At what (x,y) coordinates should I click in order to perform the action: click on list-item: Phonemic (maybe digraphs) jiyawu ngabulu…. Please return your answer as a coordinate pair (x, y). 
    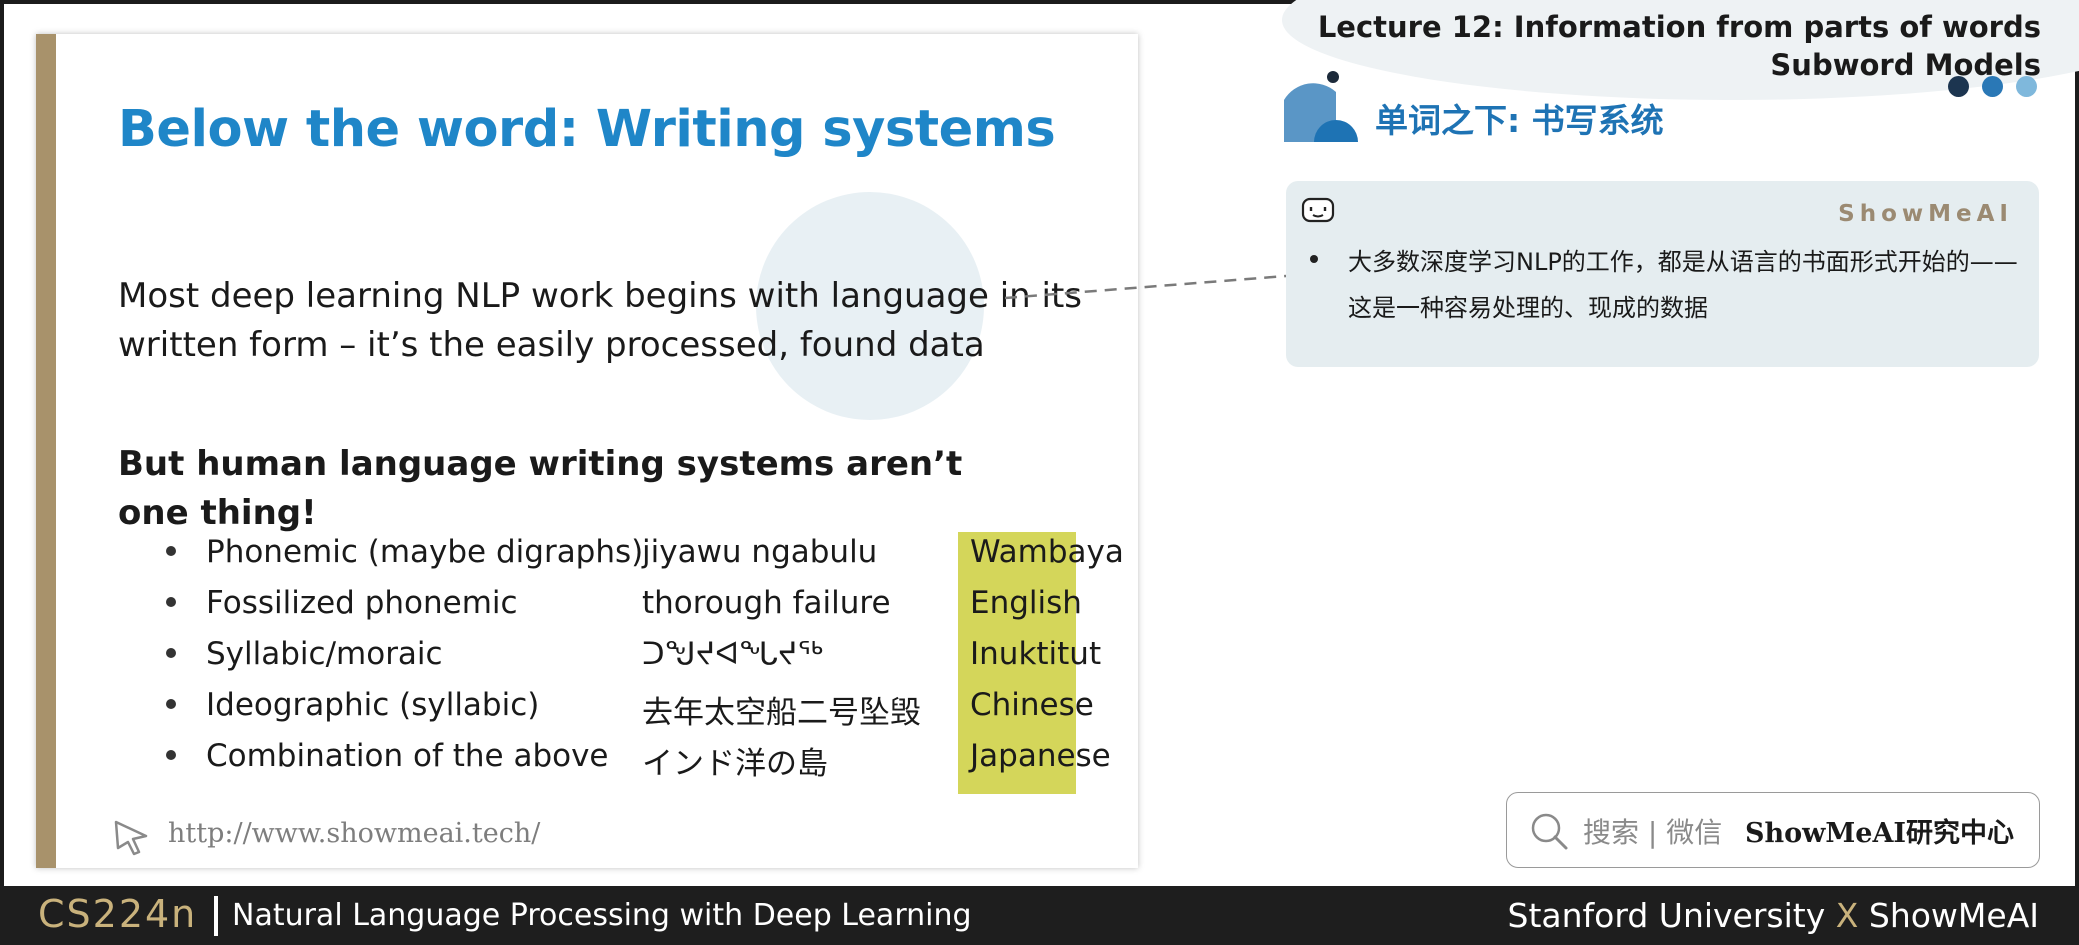
    Looking at the image, I should click on (652, 559).